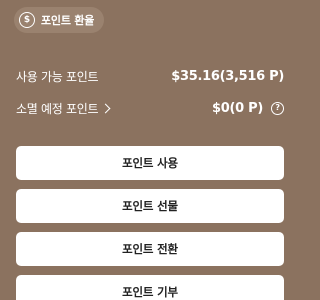 This screenshot has width=320, height=300. What do you see at coordinates (277, 108) in the screenshot?
I see `help-icon: ?` at bounding box center [277, 108].